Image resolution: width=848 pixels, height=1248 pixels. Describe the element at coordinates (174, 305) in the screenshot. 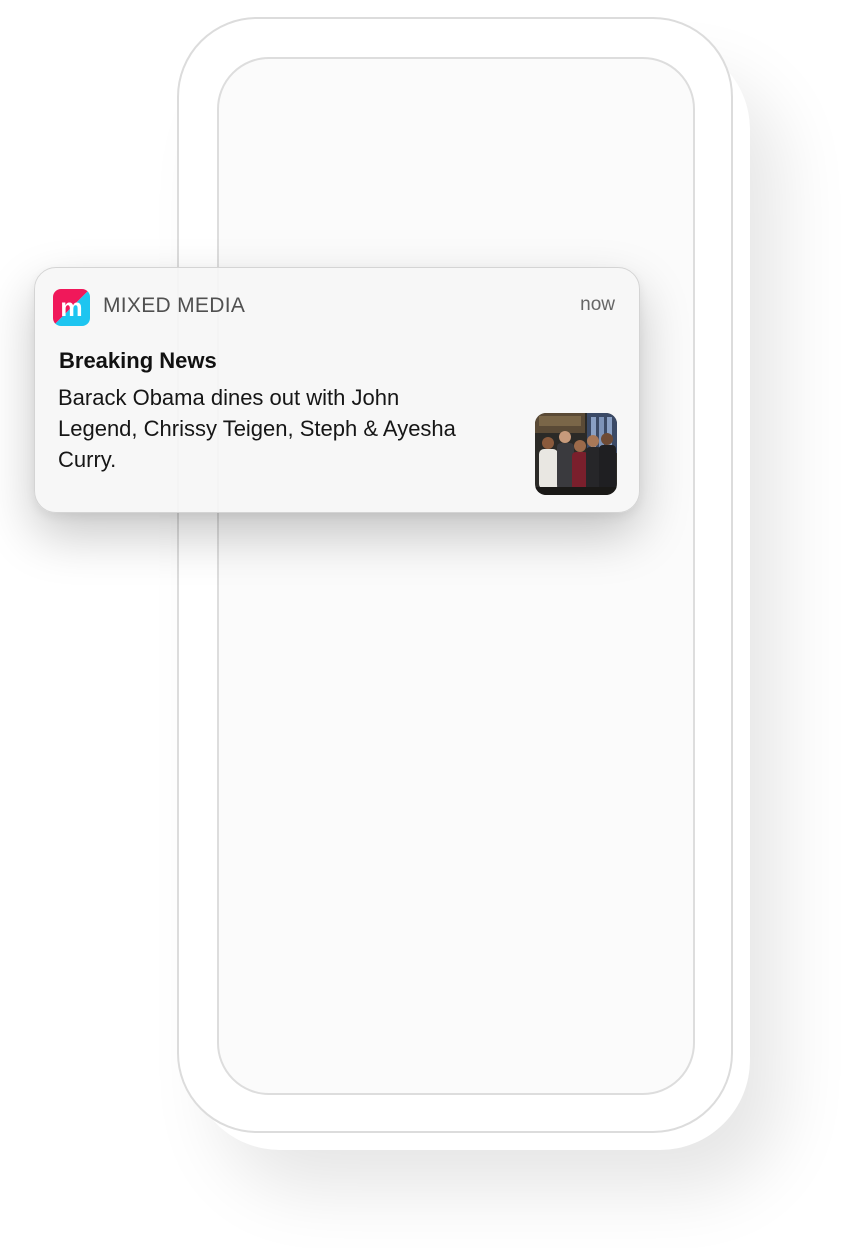

I see `app-name: MIXED MEDIA` at that location.